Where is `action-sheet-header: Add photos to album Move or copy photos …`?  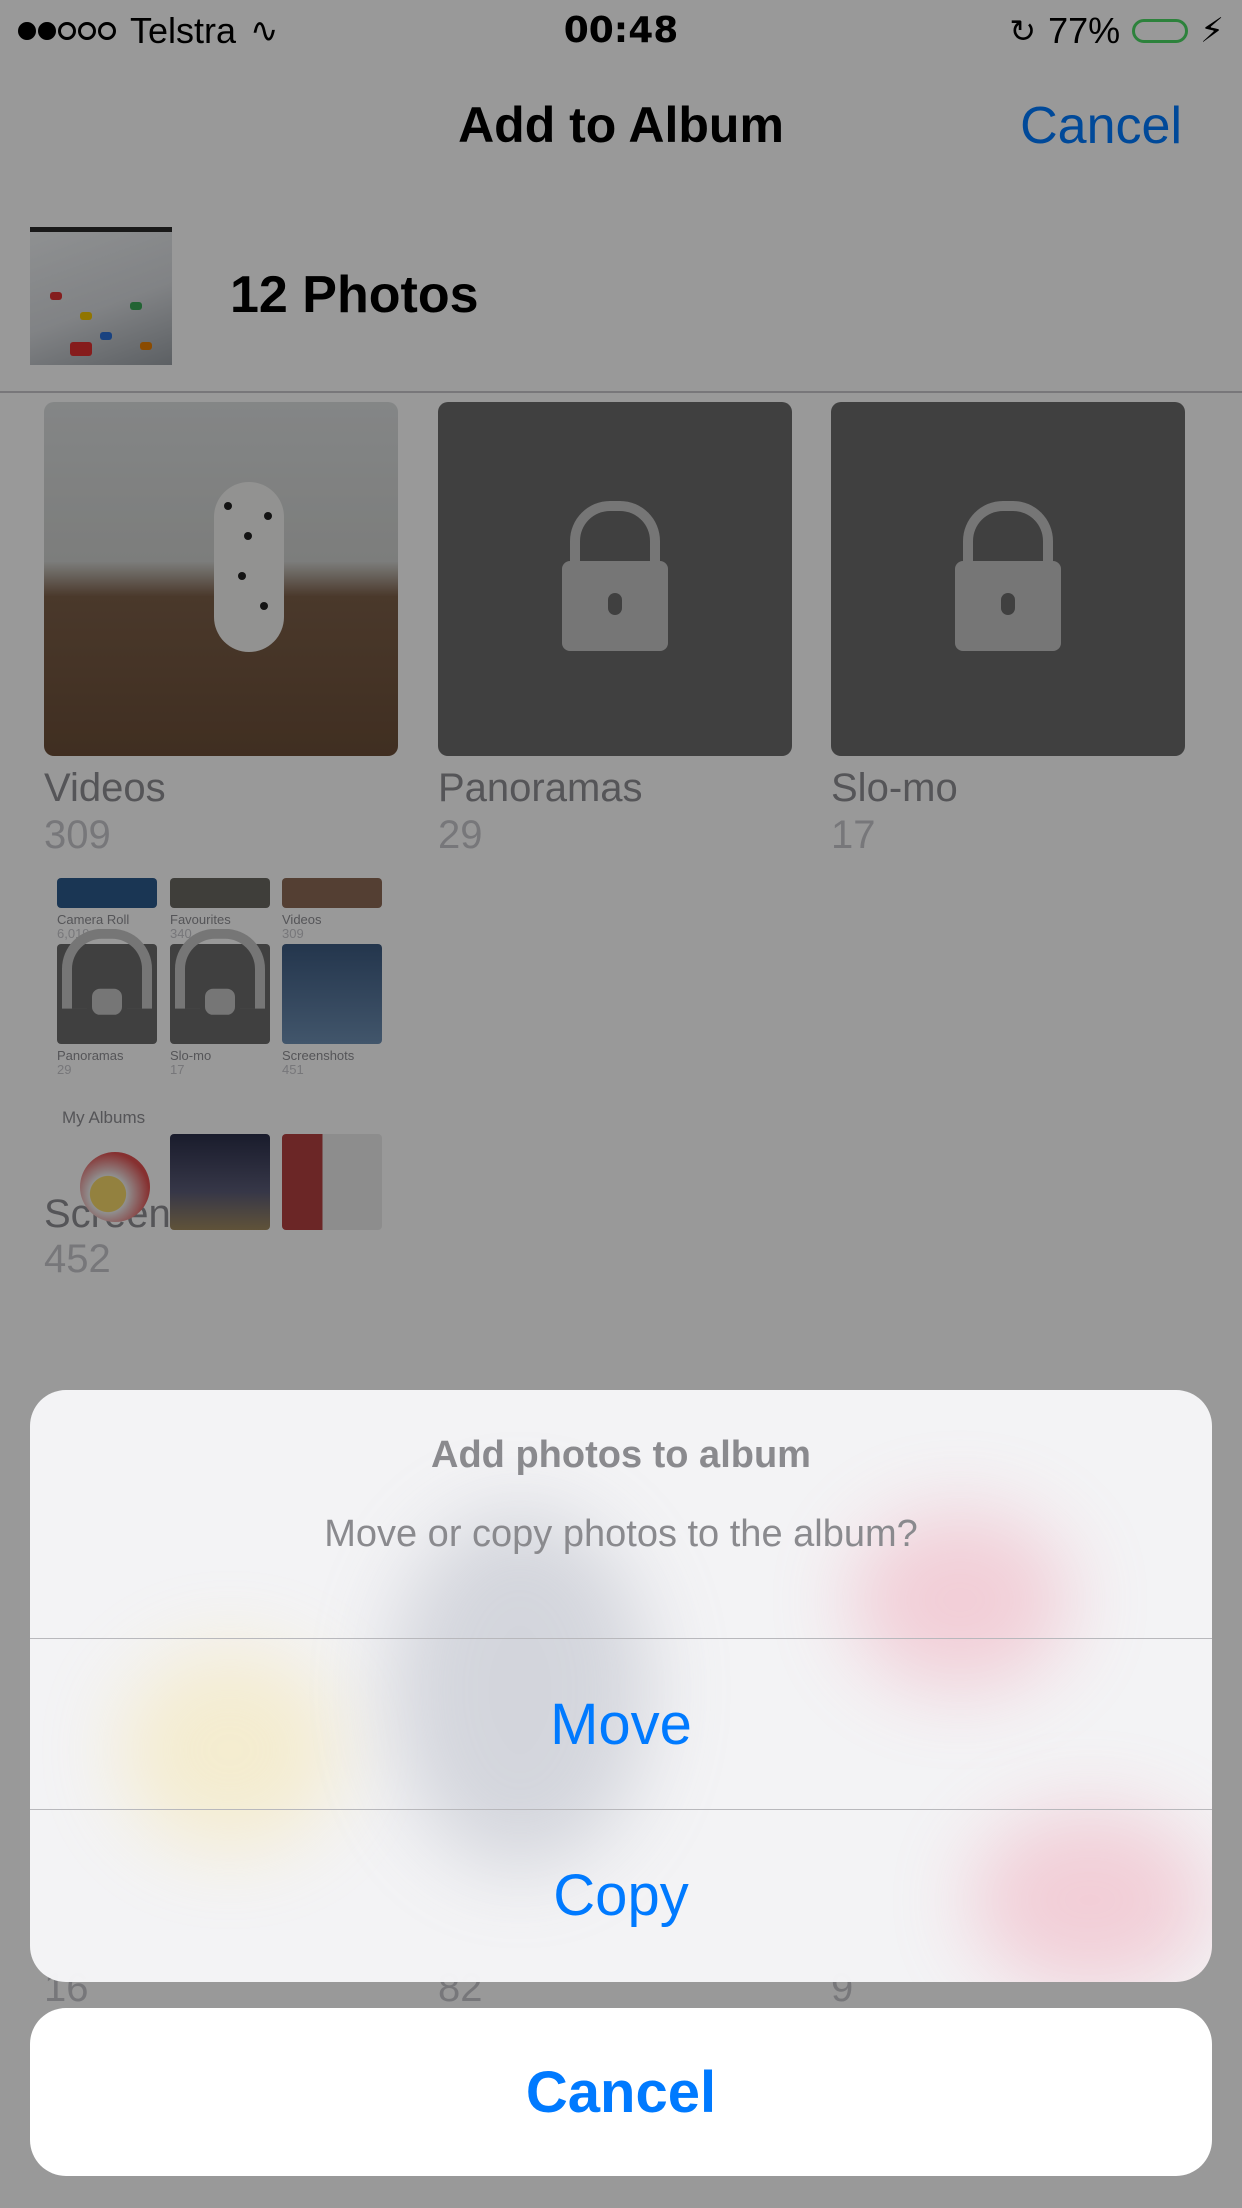 action-sheet-header: Add photos to album Move or copy photos … is located at coordinates (621, 1514).